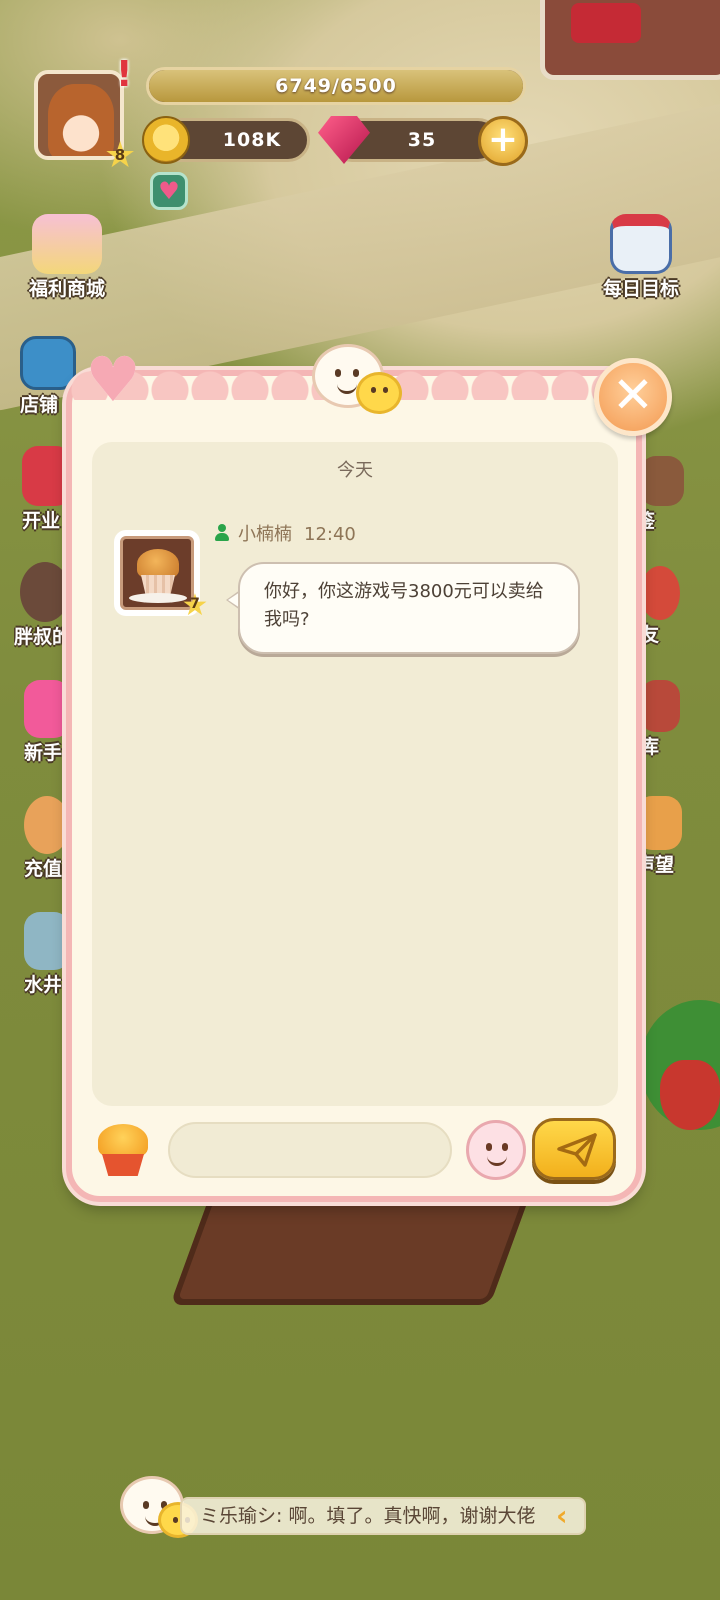 The width and height of the screenshot is (720, 1600). I want to click on paper-plane-icon, so click(577, 1150).